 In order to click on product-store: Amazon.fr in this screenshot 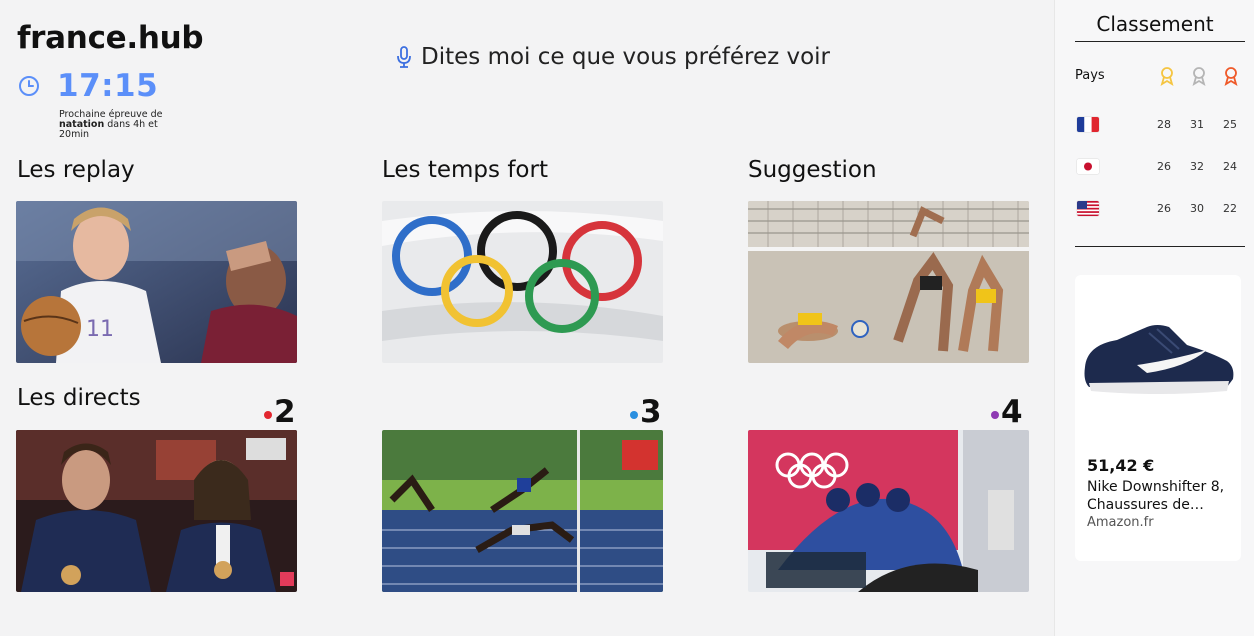, I will do `click(1120, 522)`.